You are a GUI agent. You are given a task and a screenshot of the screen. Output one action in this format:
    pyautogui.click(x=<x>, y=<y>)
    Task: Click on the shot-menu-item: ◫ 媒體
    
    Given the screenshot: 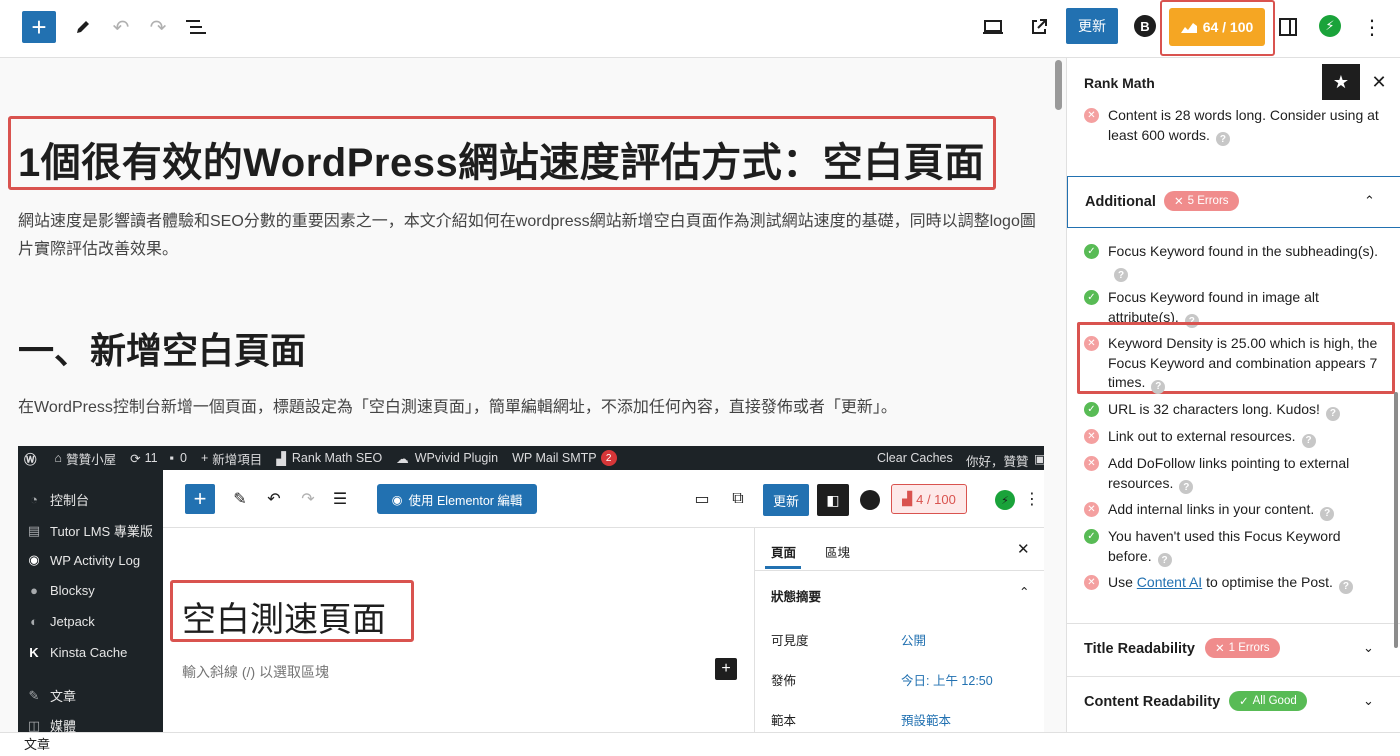 What is the action you would take?
    pyautogui.click(x=52, y=725)
    